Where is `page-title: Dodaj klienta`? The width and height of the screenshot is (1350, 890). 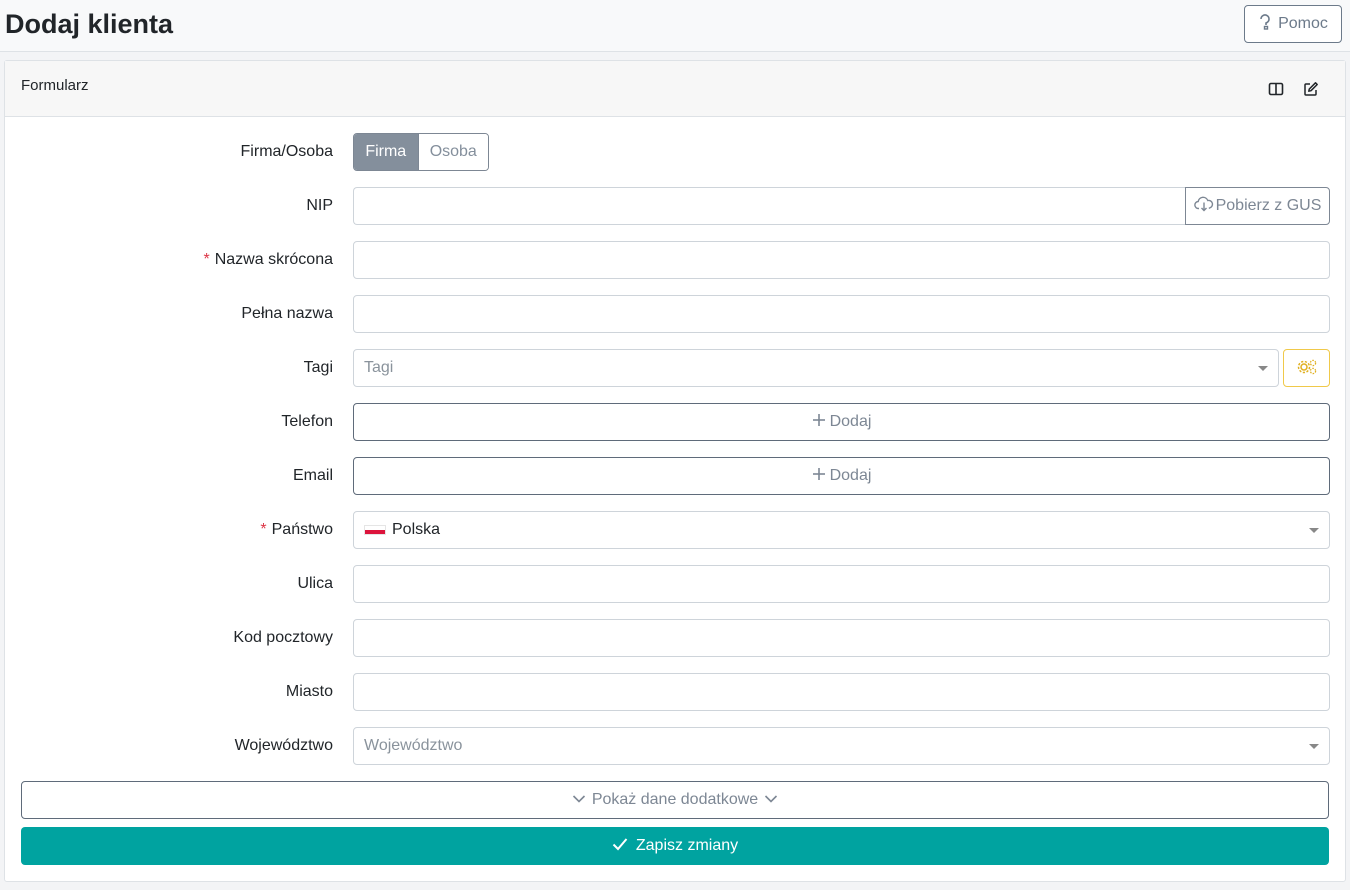
page-title: Dodaj klienta is located at coordinates (89, 24).